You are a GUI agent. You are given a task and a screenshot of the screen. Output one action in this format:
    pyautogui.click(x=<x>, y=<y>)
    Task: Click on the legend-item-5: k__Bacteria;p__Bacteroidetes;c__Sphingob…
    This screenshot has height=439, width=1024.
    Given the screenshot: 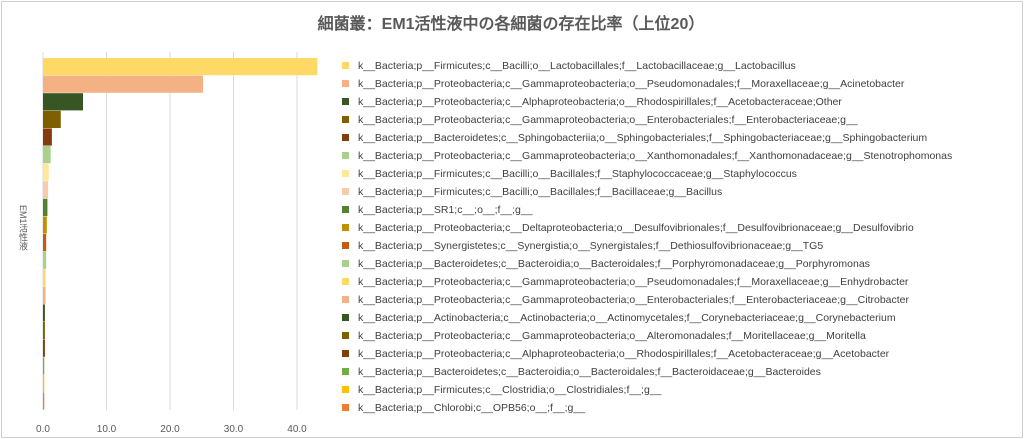 What is the action you would take?
    pyautogui.click(x=677, y=138)
    